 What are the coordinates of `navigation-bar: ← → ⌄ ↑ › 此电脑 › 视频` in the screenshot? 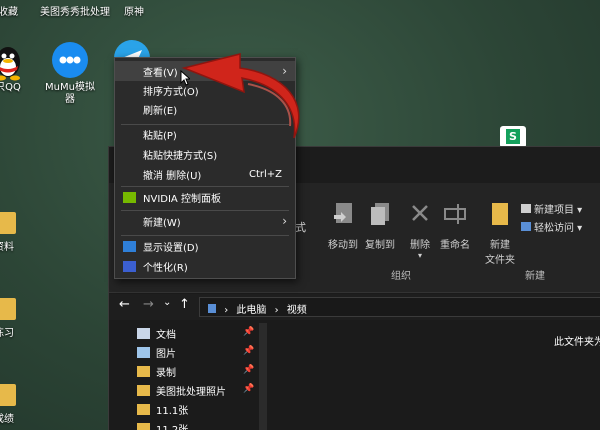 It's located at (354, 307).